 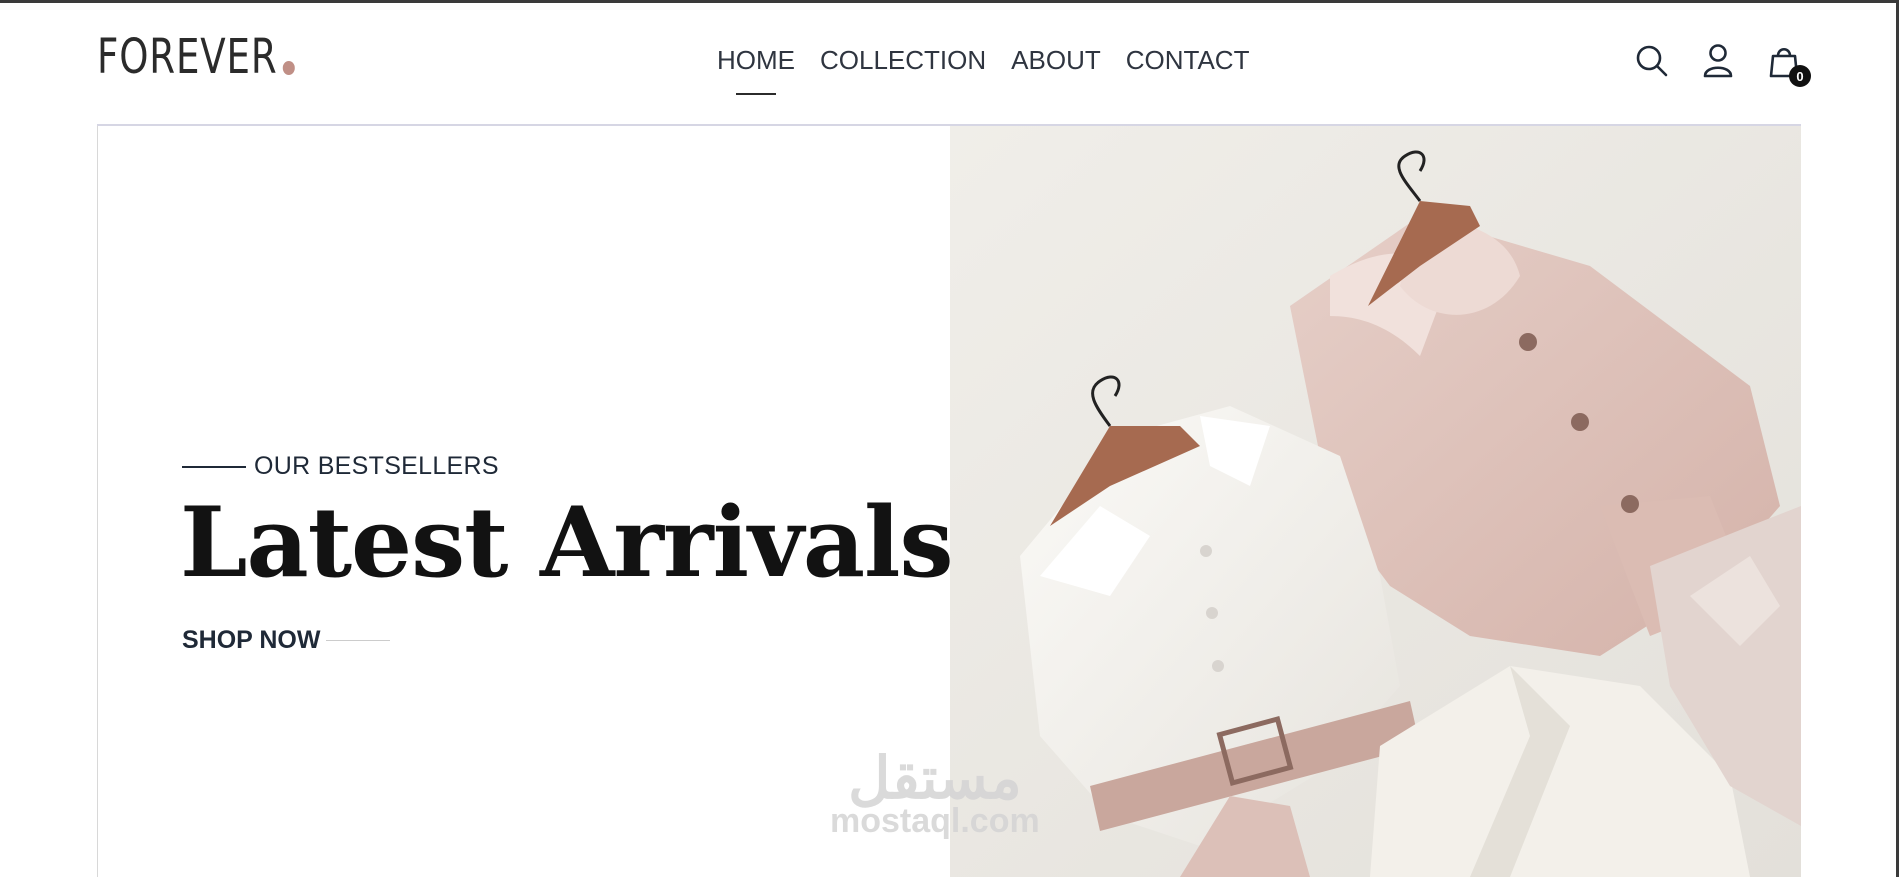 I want to click on brand-logo-dot, so click(x=288, y=68).